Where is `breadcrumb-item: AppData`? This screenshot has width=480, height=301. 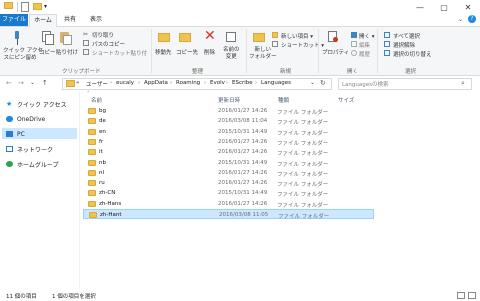
breadcrumb-item: AppData is located at coordinates (156, 83).